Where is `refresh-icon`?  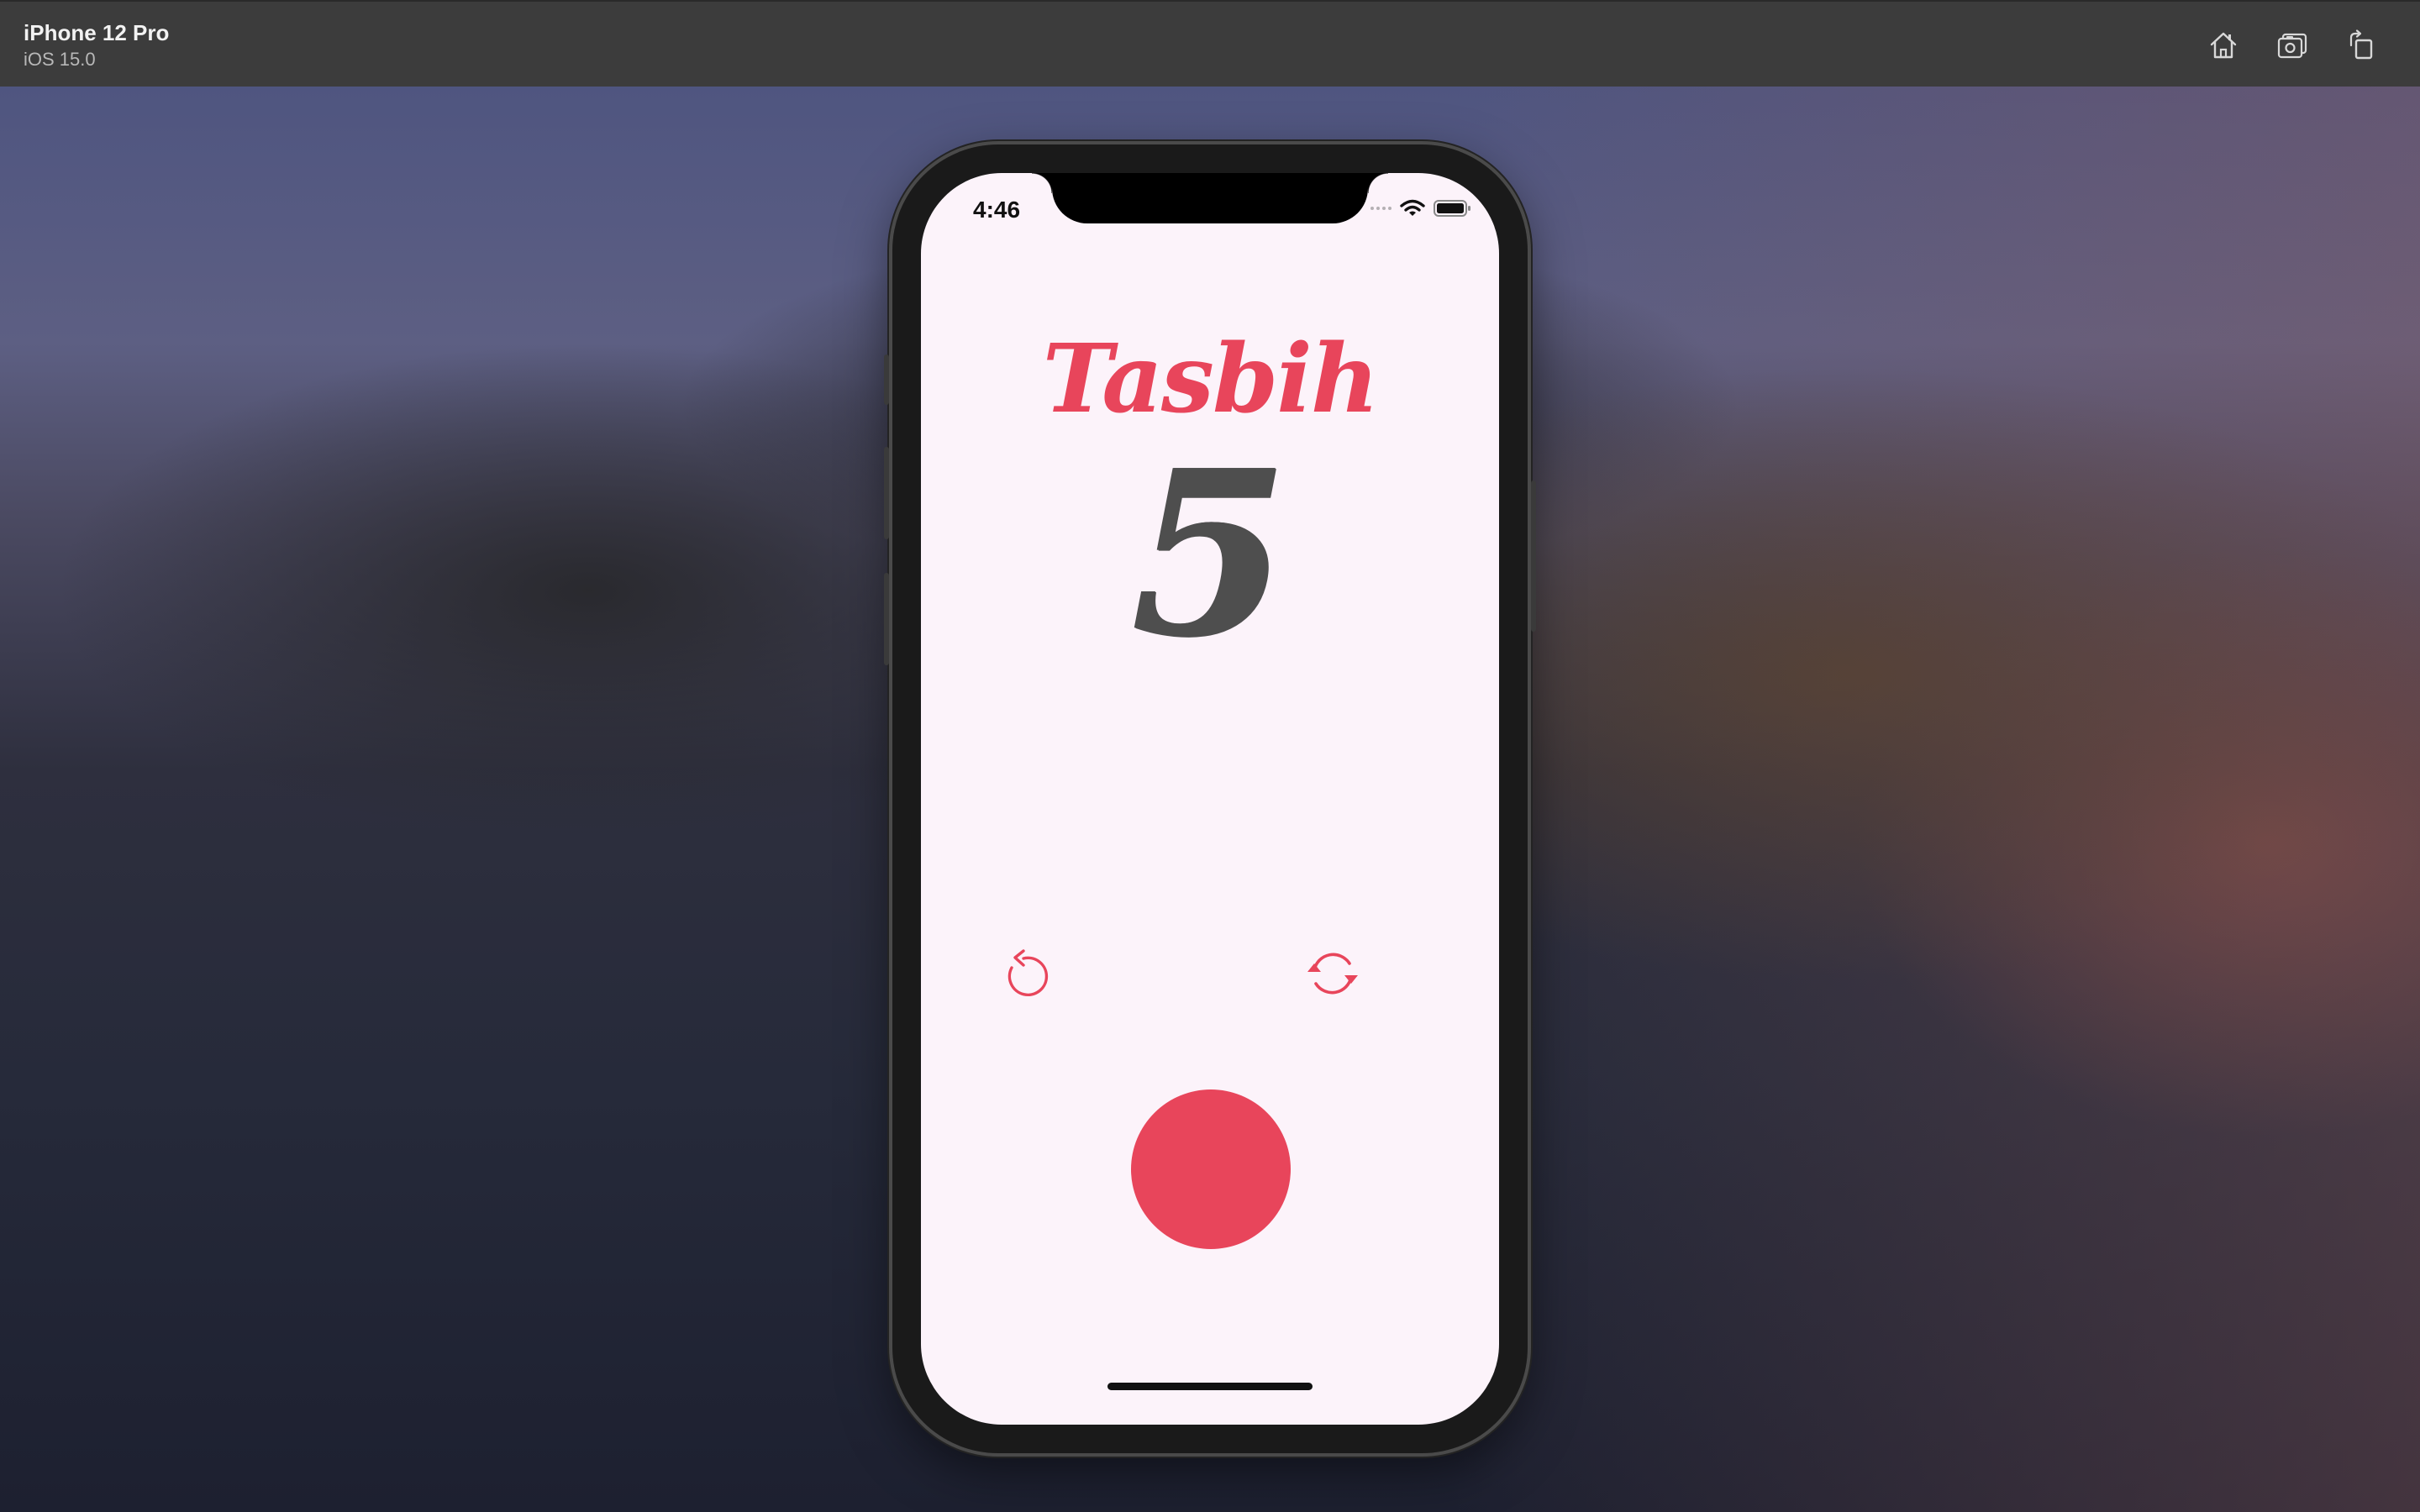
refresh-icon is located at coordinates (1332, 974).